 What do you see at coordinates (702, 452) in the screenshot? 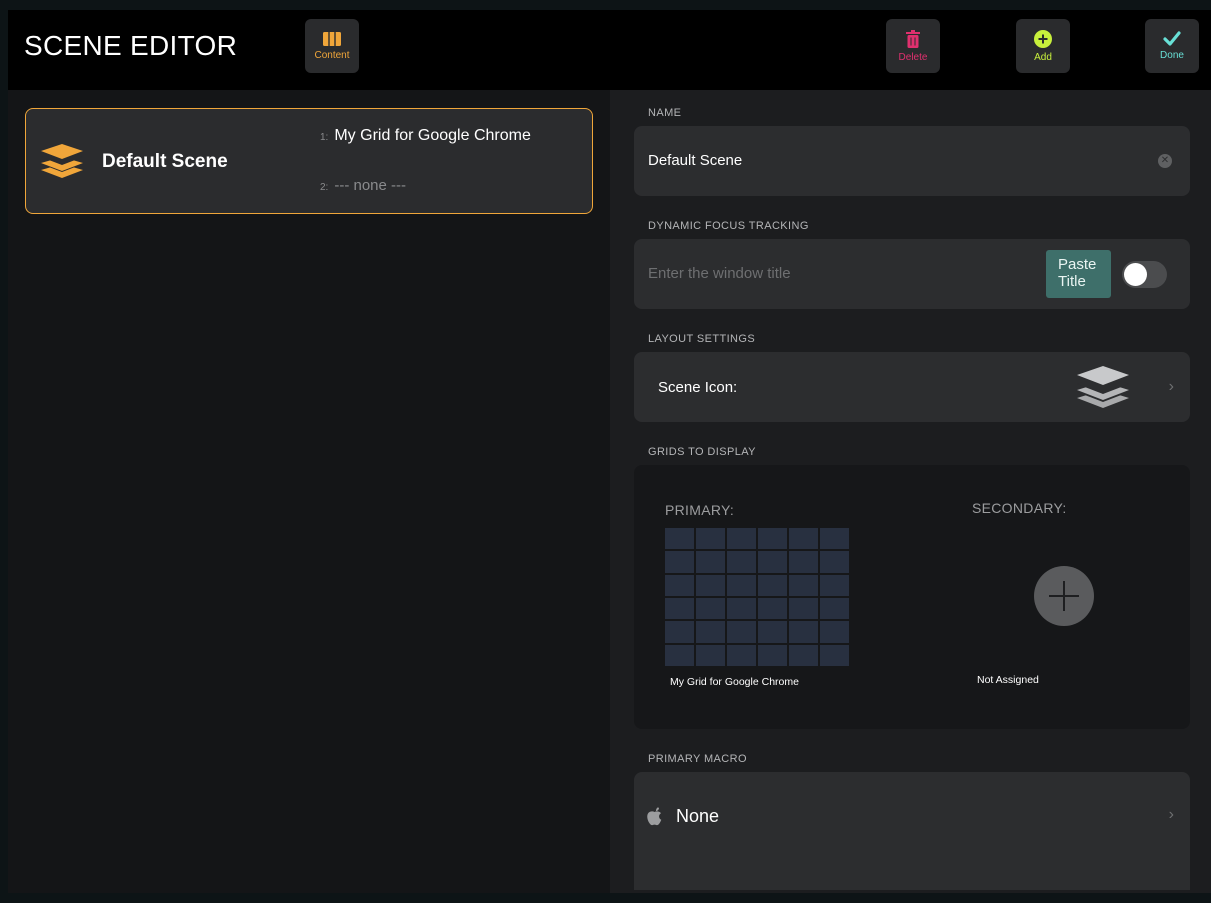
I see `grids-section-label: GRIDS TO DISPLAY` at bounding box center [702, 452].